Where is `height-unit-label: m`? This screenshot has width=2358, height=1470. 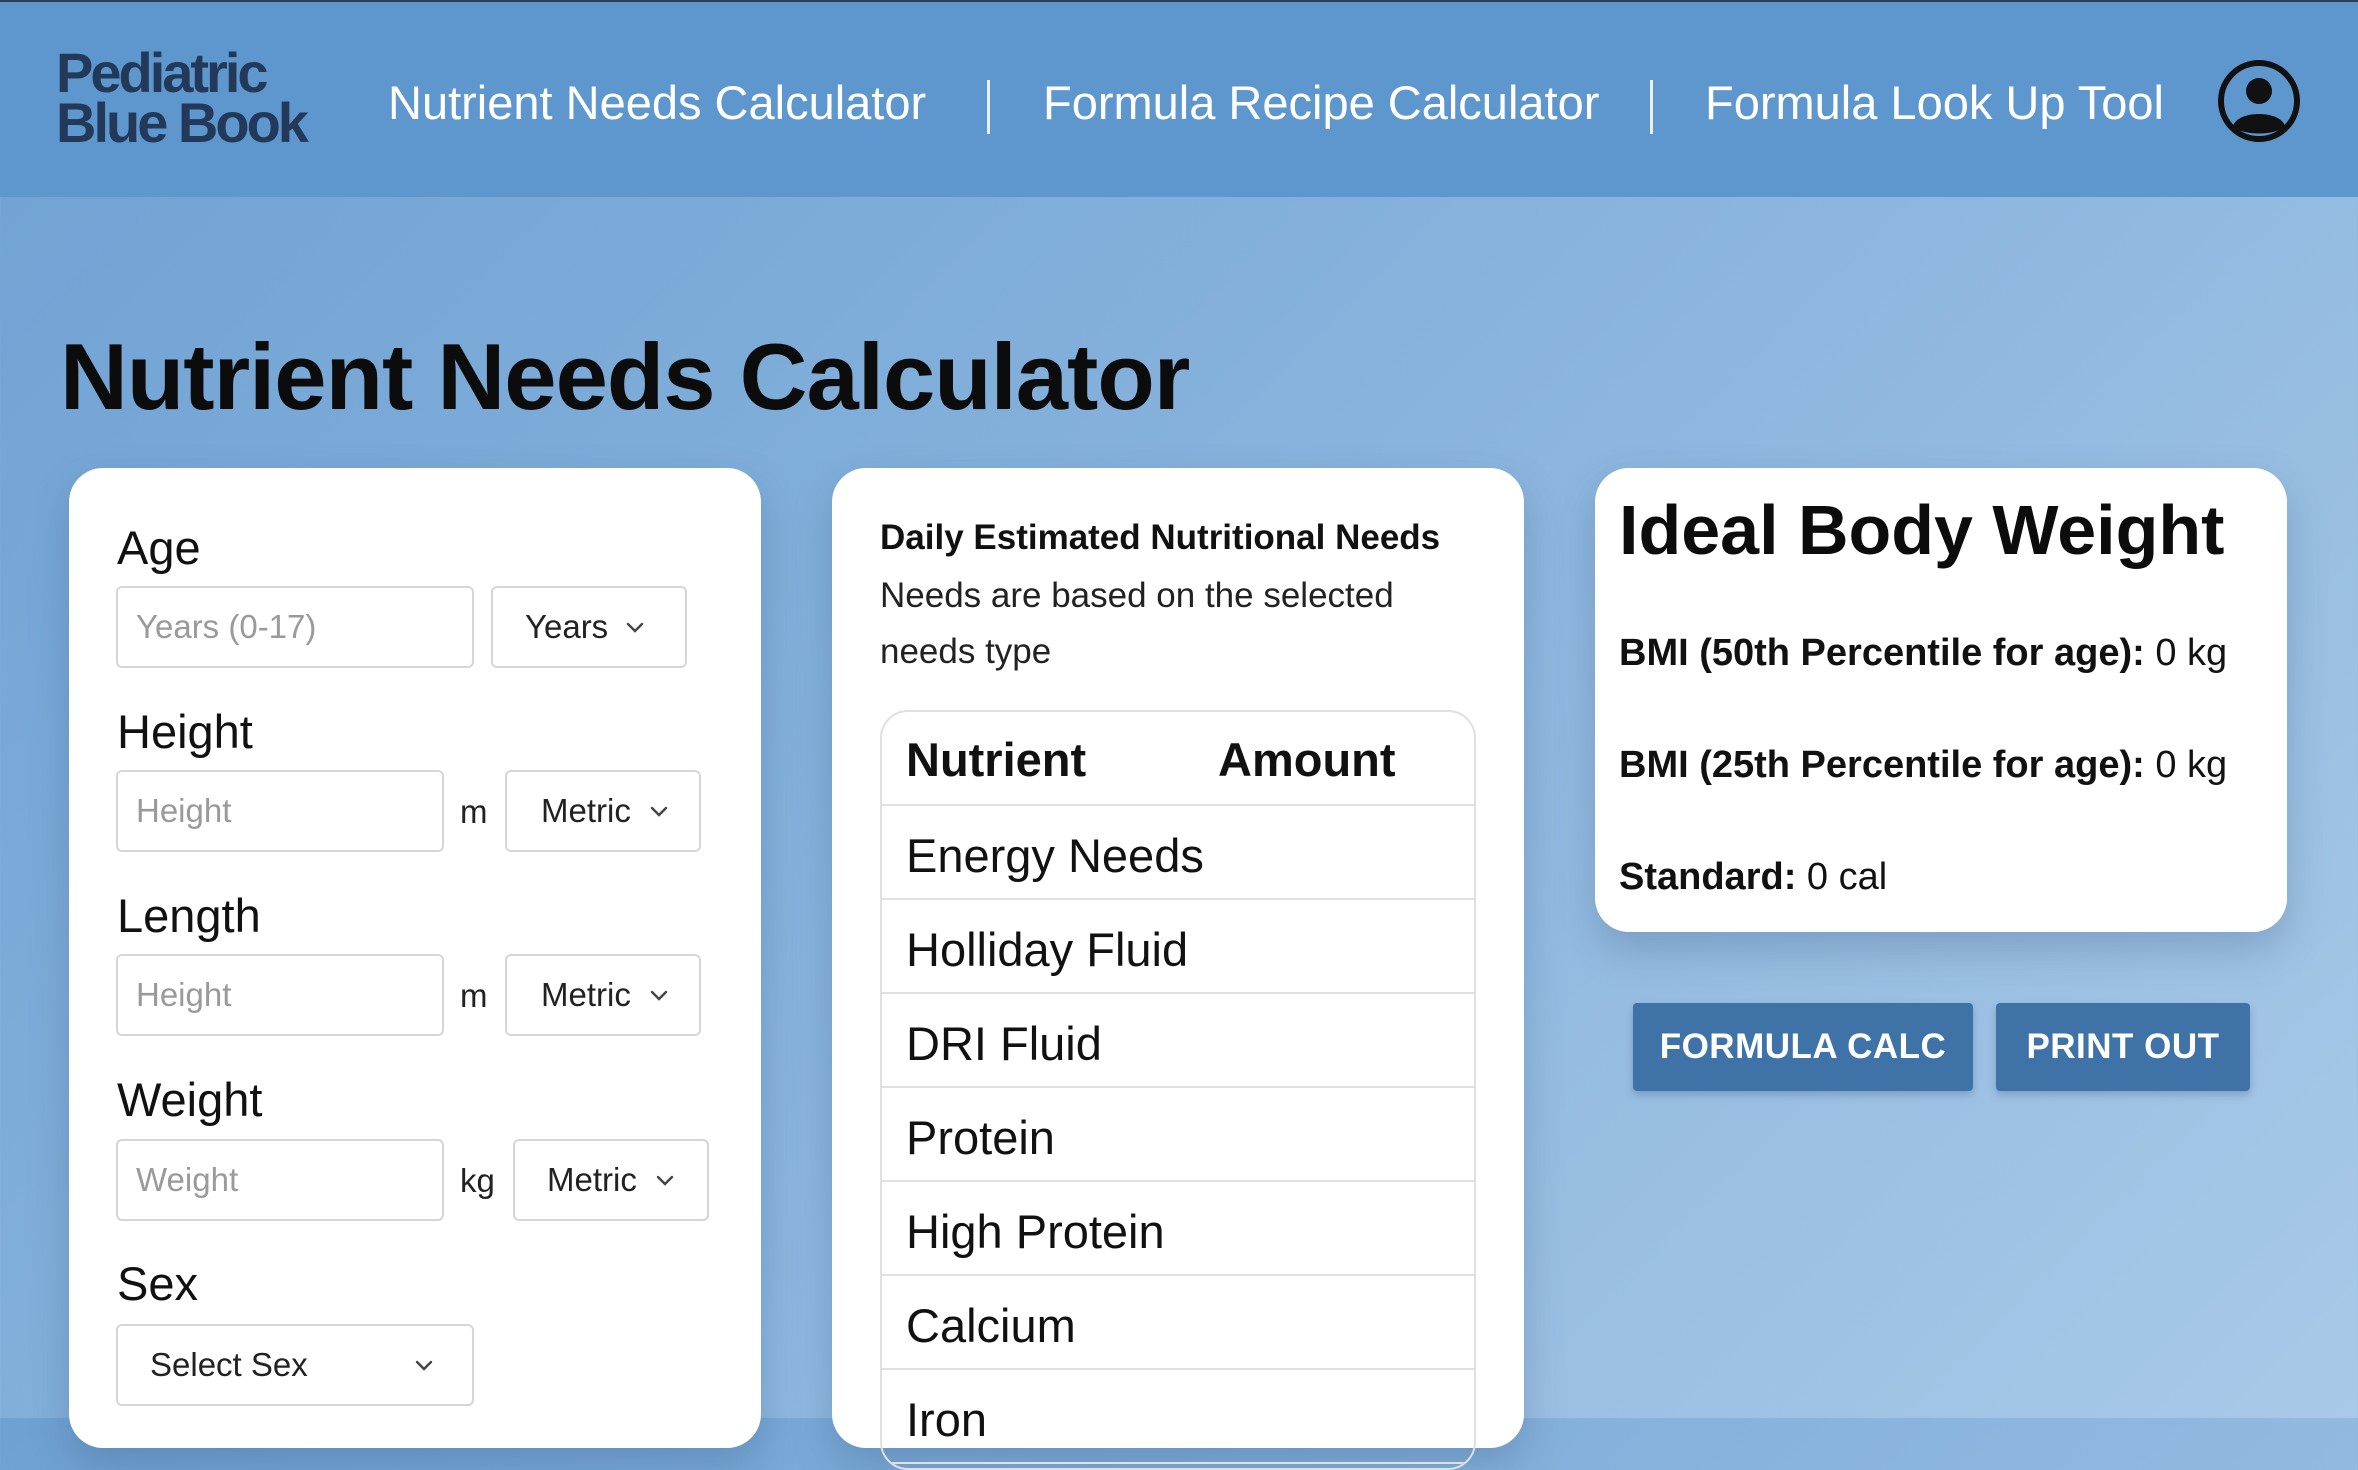 height-unit-label: m is located at coordinates (474, 811).